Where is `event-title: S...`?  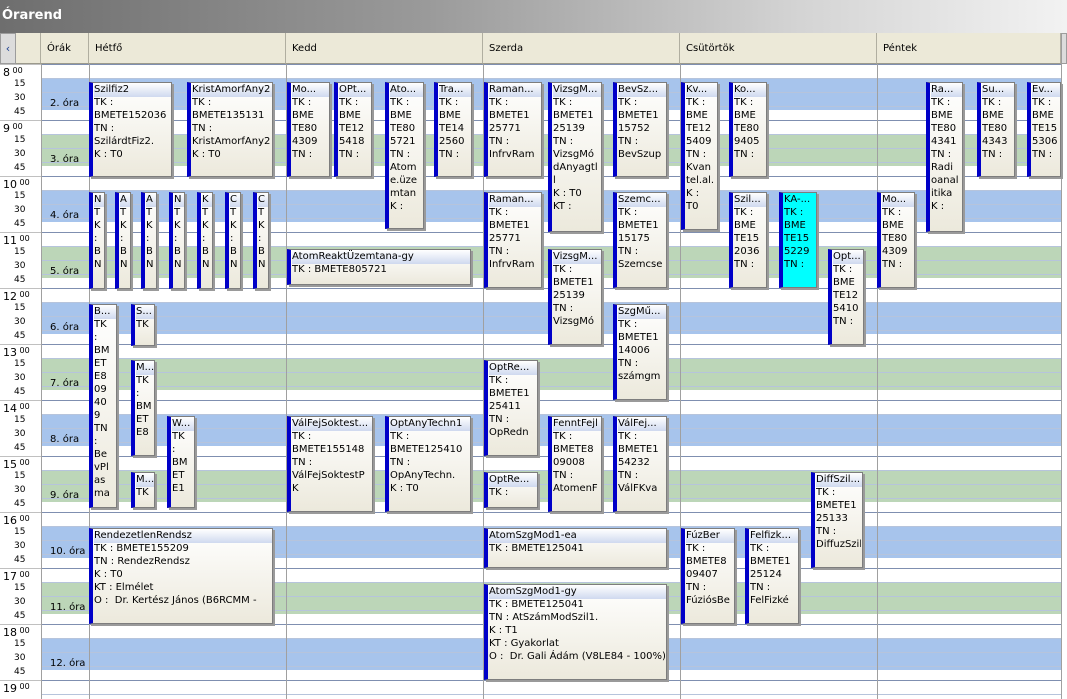 event-title: S... is located at coordinates (145, 312).